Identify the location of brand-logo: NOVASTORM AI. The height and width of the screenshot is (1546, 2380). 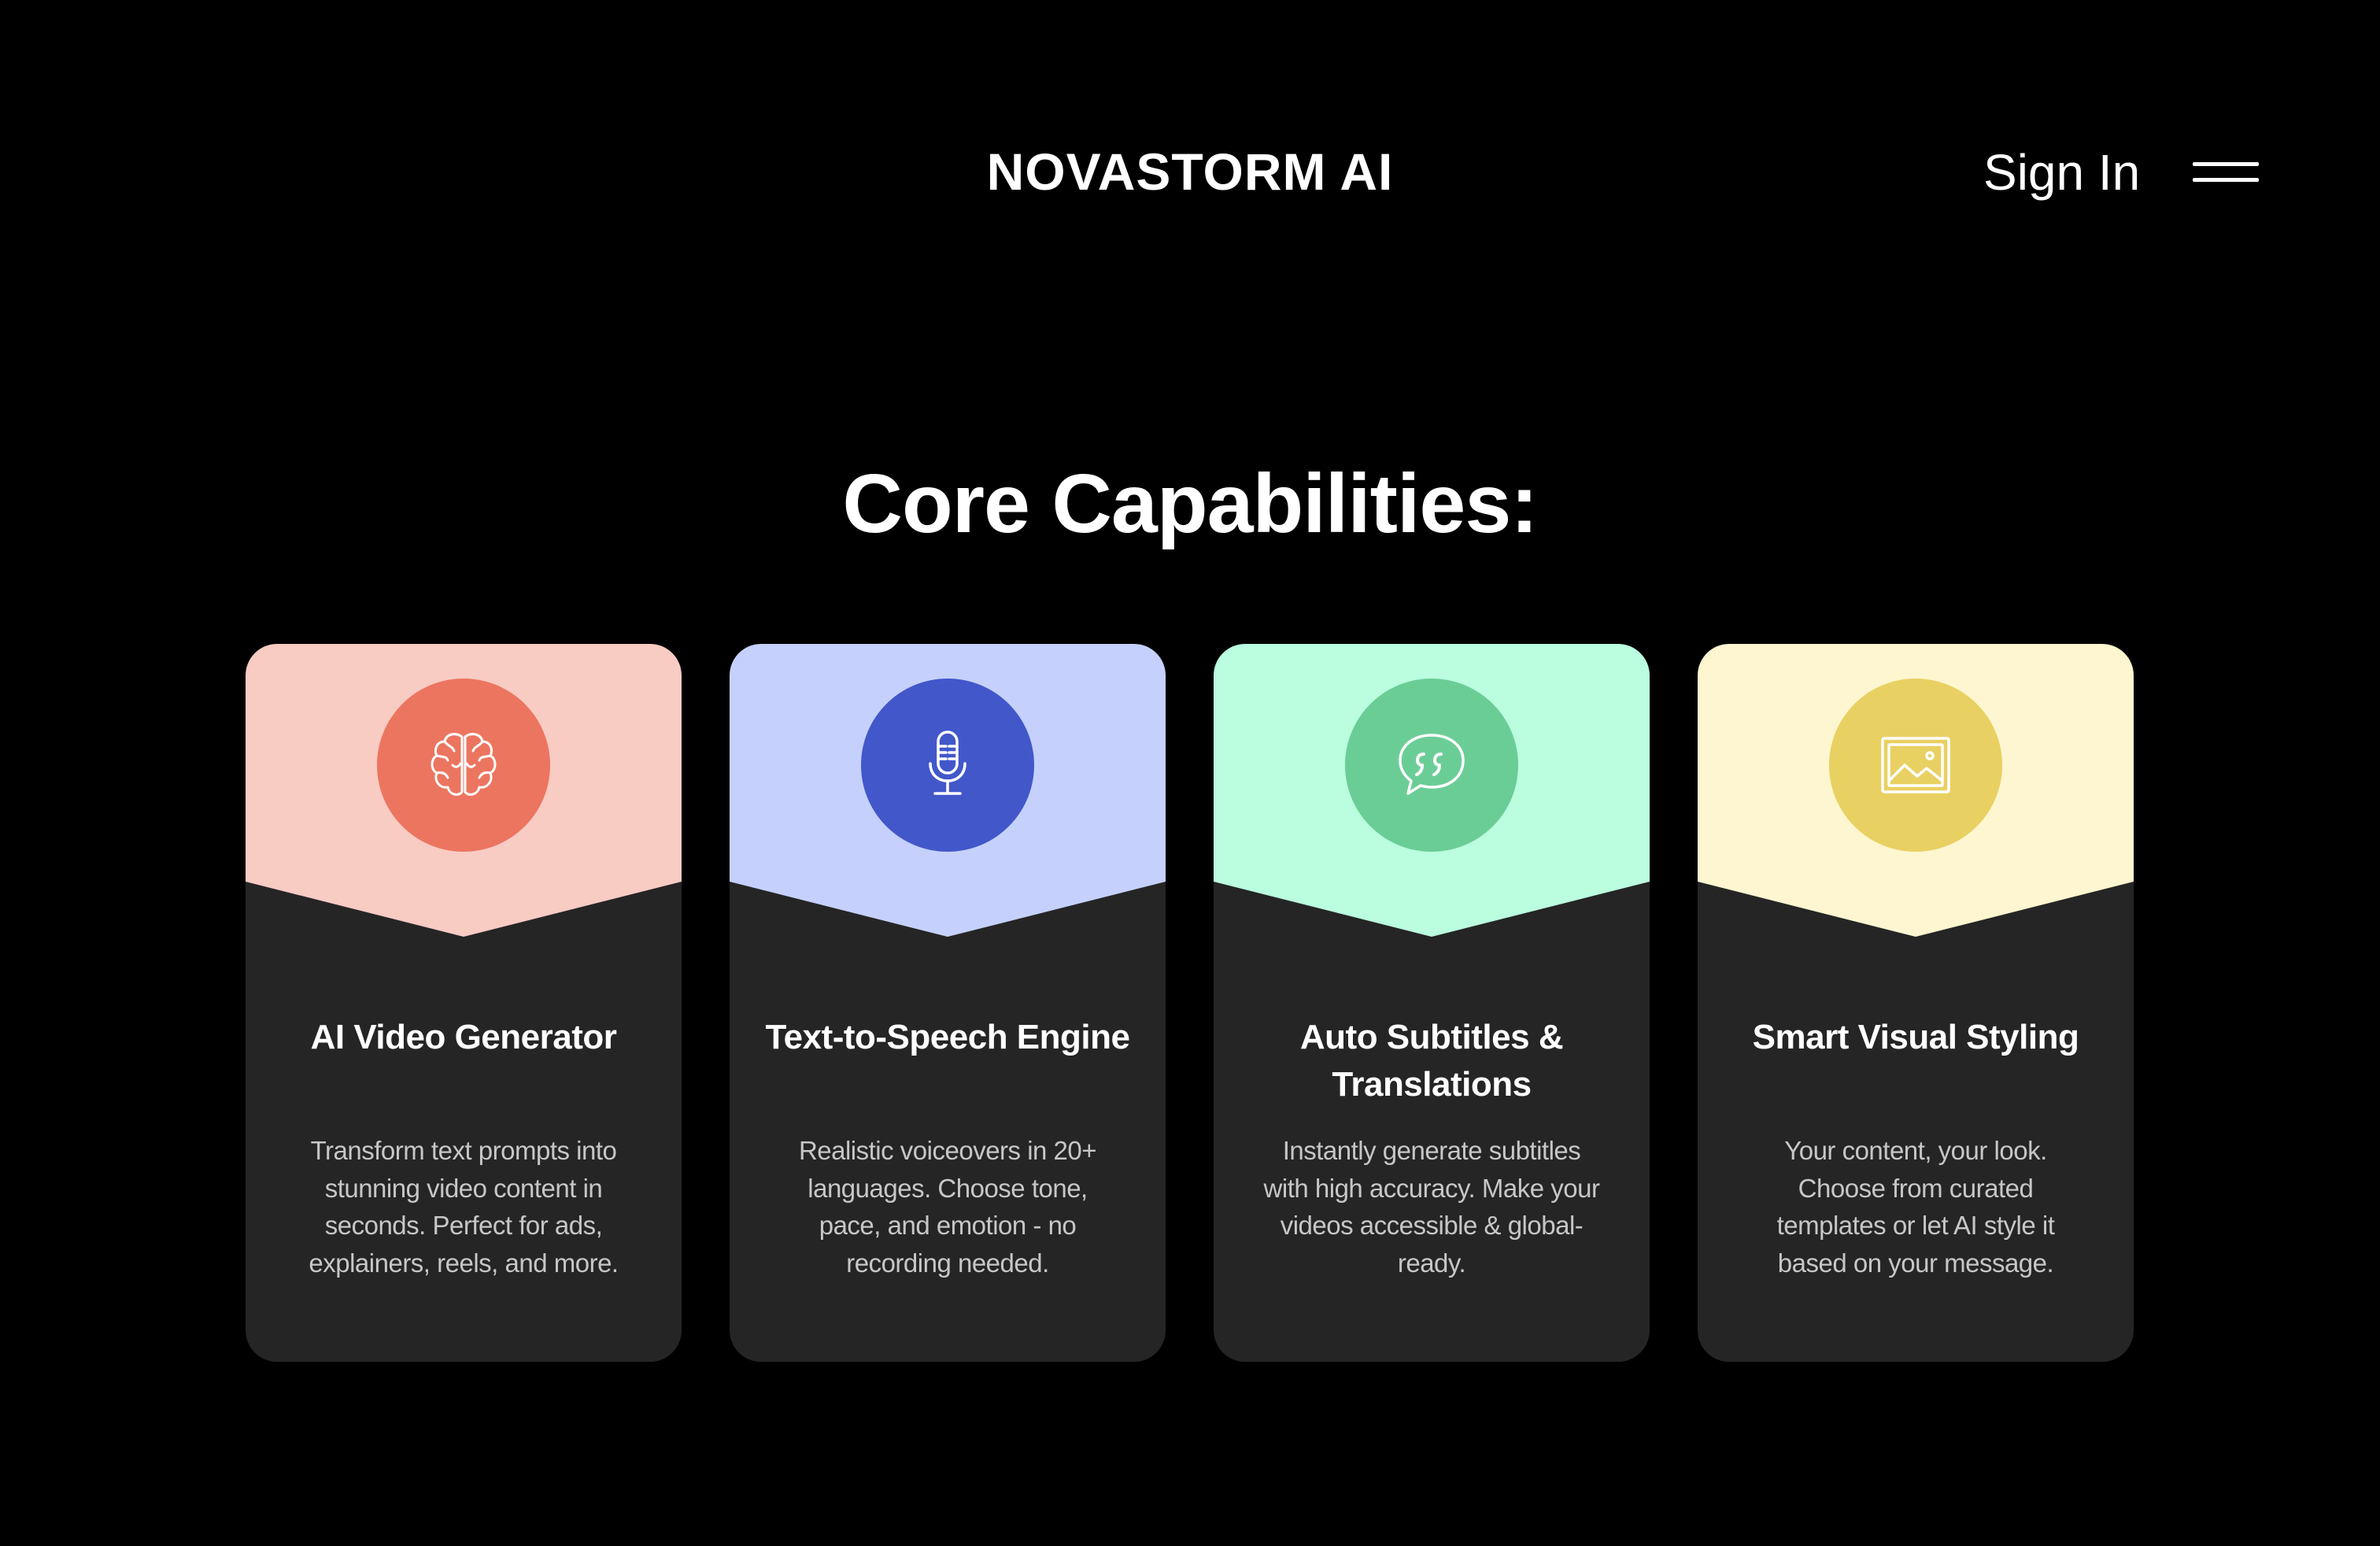
(1190, 172).